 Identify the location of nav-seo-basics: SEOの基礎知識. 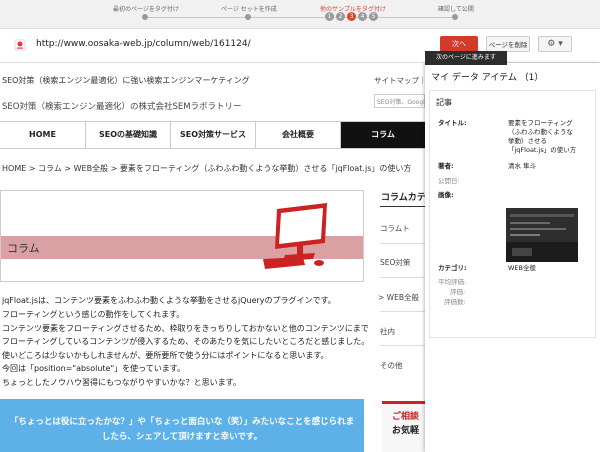
(127, 135).